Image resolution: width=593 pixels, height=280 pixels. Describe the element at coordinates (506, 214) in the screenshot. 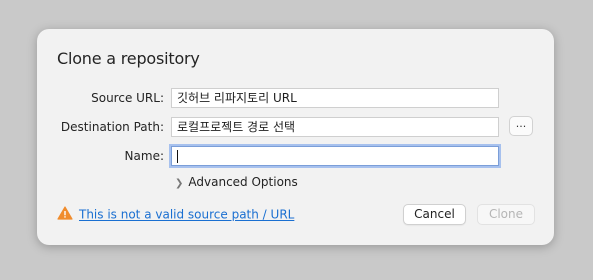

I see `clone-button: Clone` at that location.